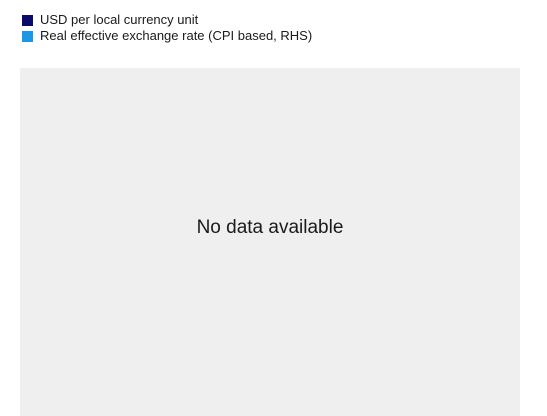 The width and height of the screenshot is (547, 416). What do you see at coordinates (27, 20) in the screenshot?
I see `legend-swatch-usd` at bounding box center [27, 20].